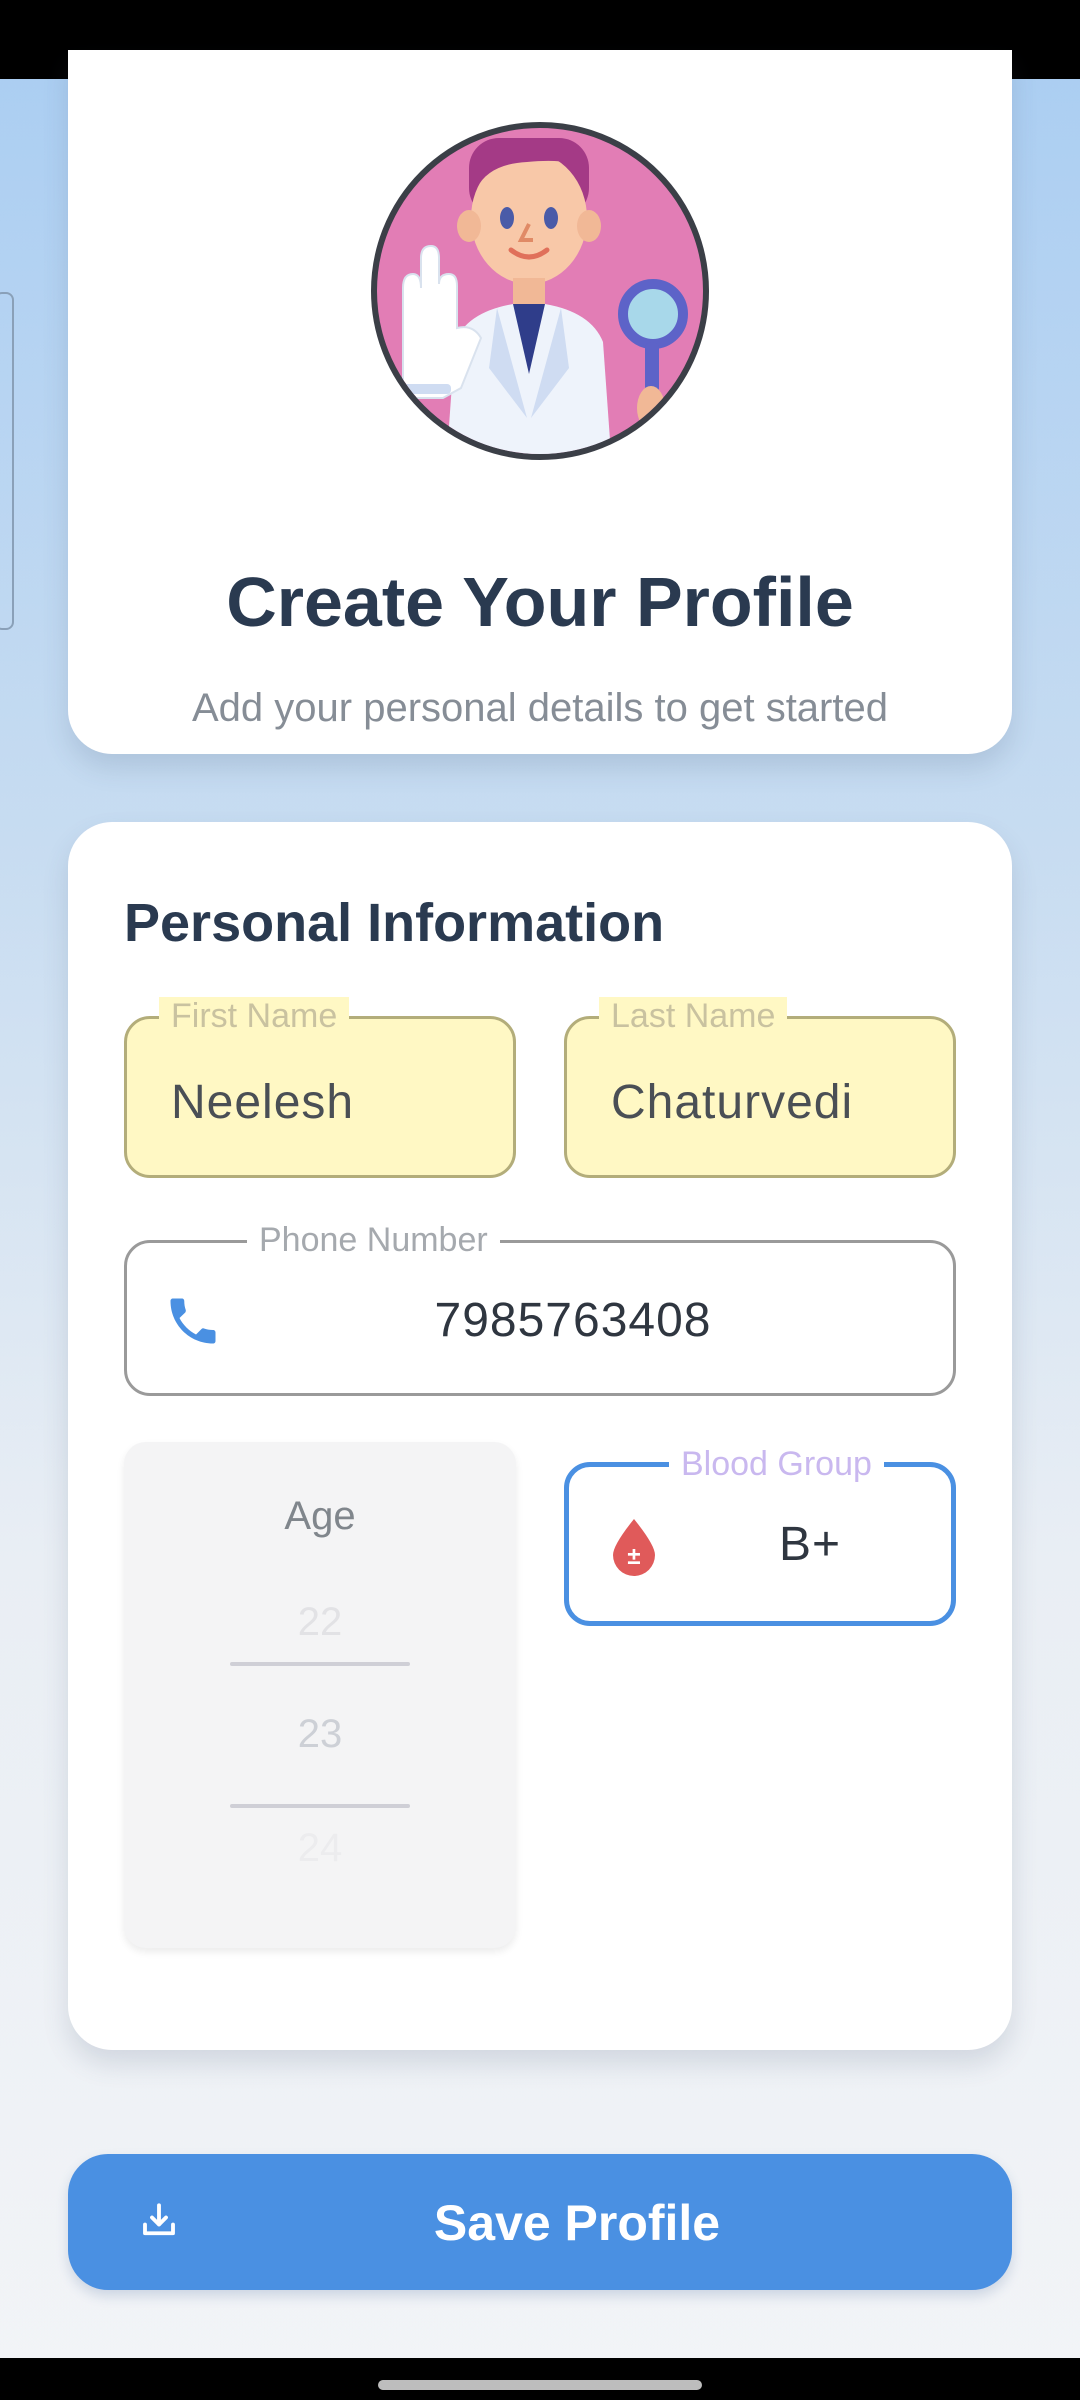  What do you see at coordinates (394, 923) in the screenshot?
I see `section-title: Personal Information` at bounding box center [394, 923].